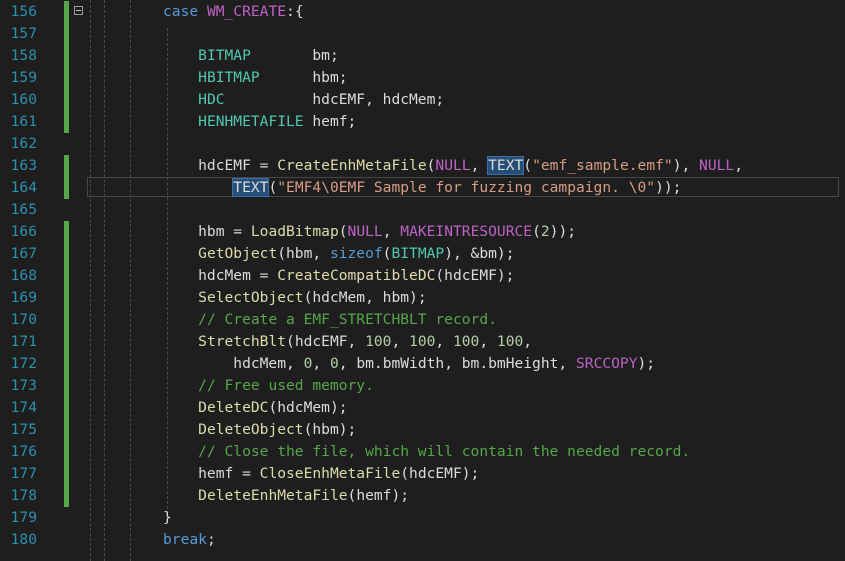  What do you see at coordinates (303, 253) in the screenshot?
I see `code-token: (hbm,` at bounding box center [303, 253].